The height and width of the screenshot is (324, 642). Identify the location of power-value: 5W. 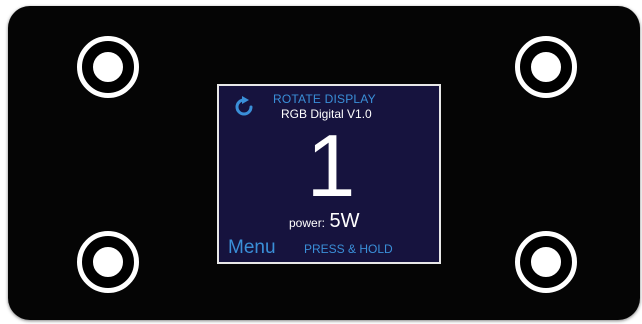
(344, 221).